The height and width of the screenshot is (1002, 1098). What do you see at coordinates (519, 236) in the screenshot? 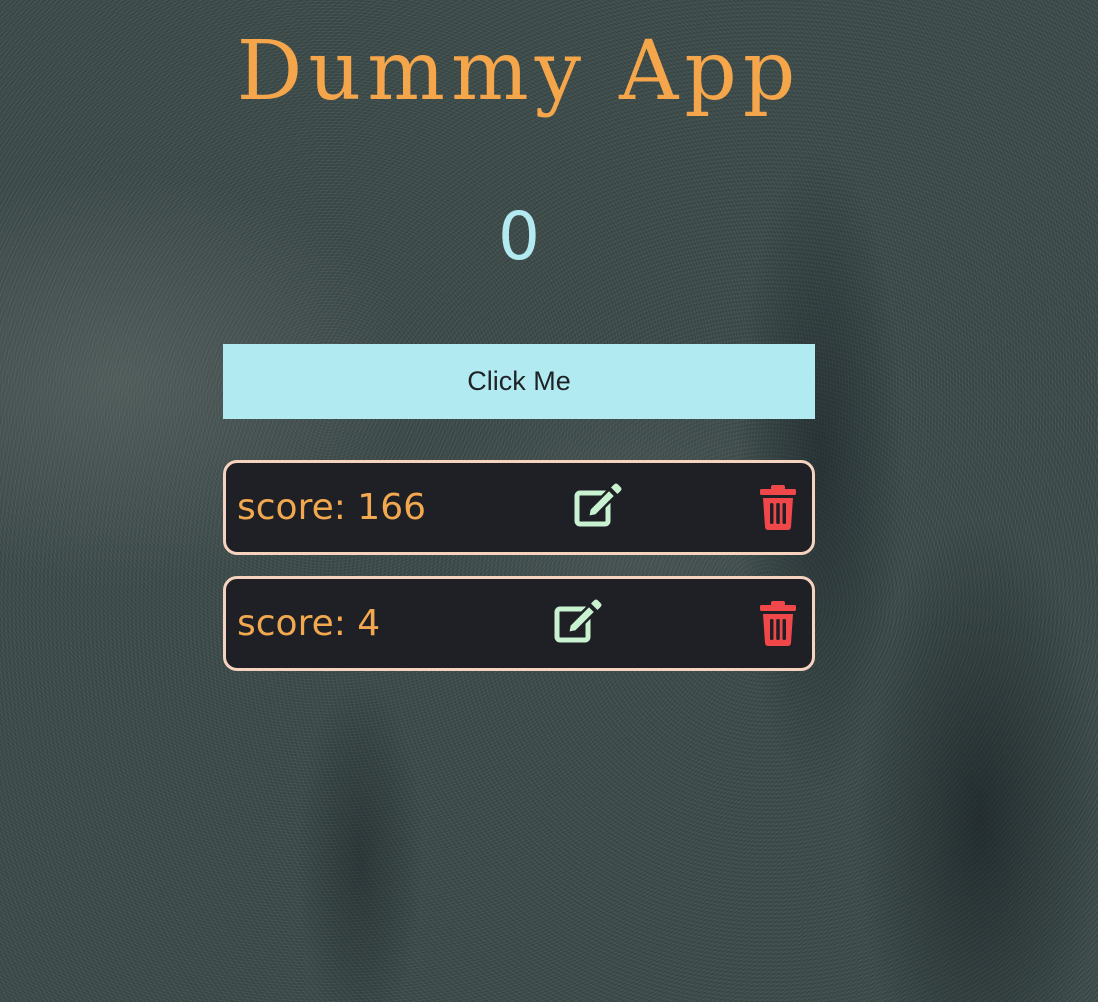
I see `counter-display: 0` at bounding box center [519, 236].